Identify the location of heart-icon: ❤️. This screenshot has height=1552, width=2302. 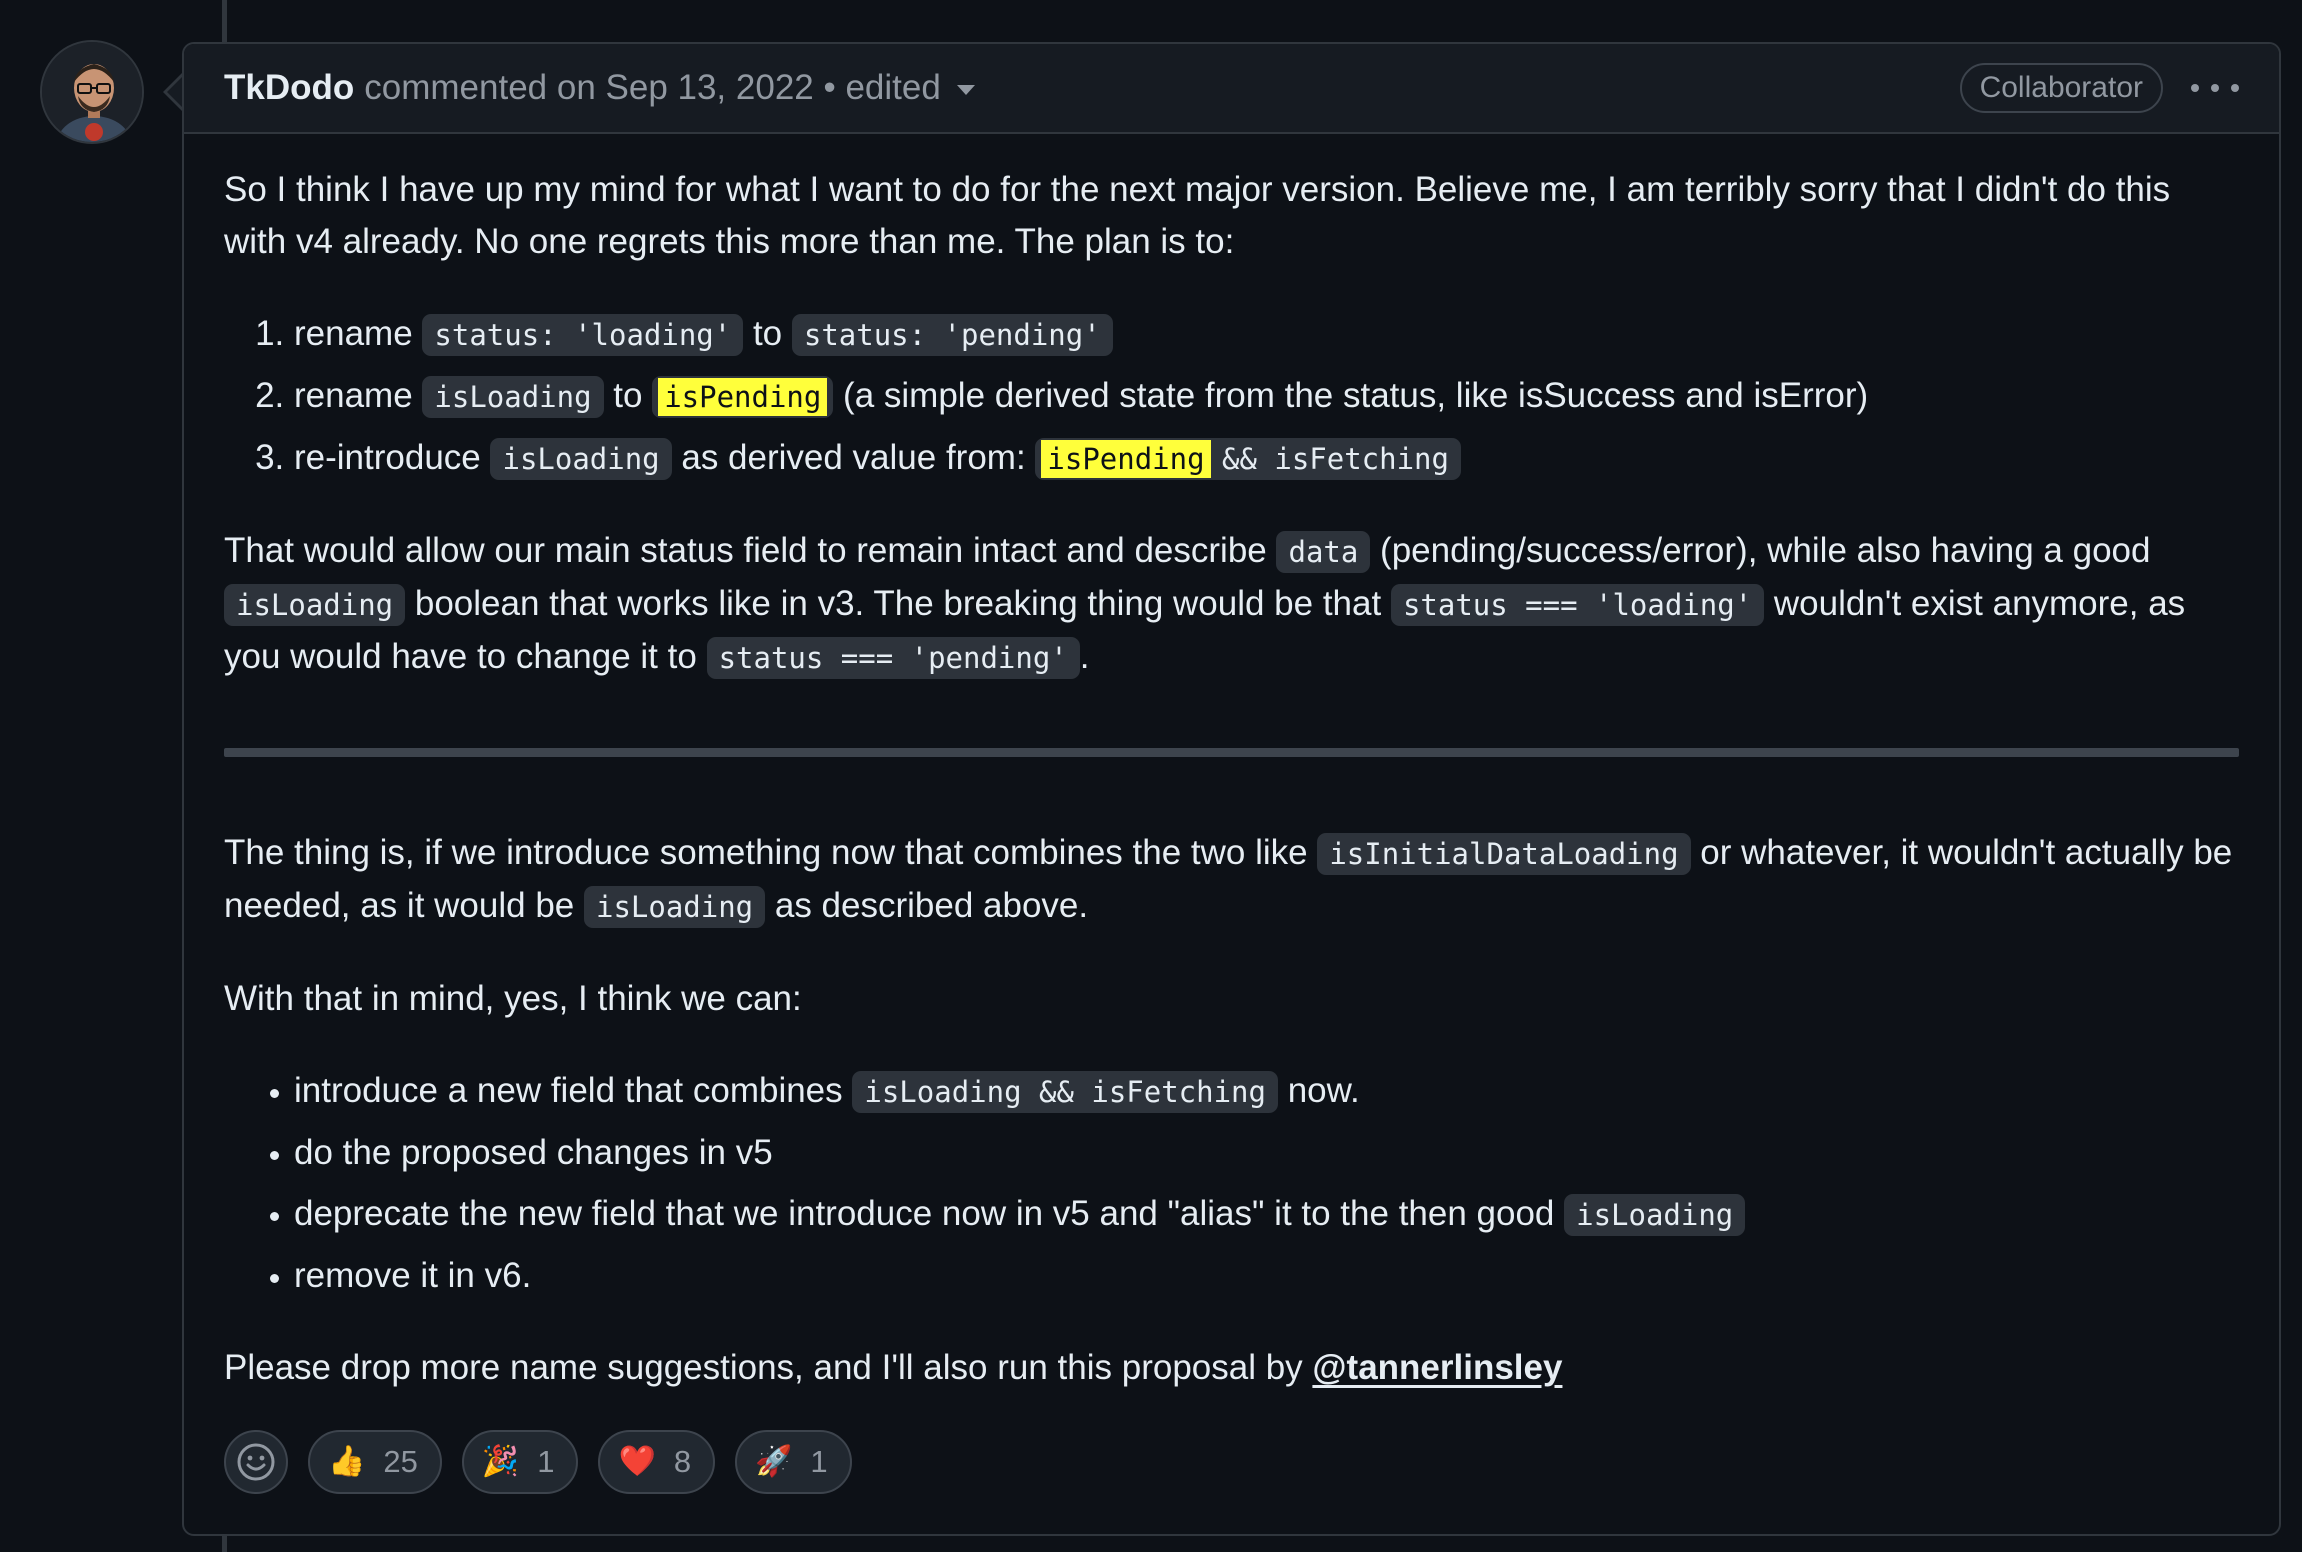
(637, 1461).